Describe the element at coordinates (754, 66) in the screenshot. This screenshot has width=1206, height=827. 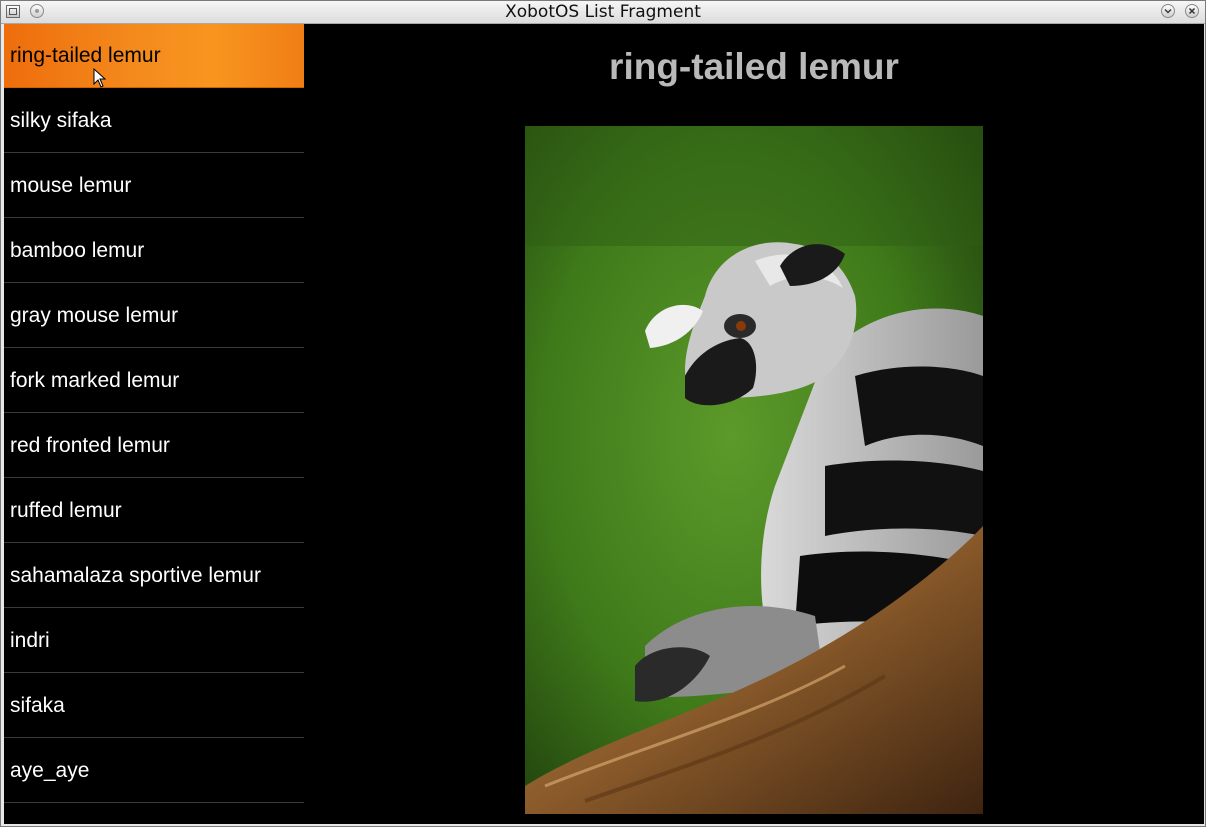
I see `detail-title: ring-tailed lemur` at that location.